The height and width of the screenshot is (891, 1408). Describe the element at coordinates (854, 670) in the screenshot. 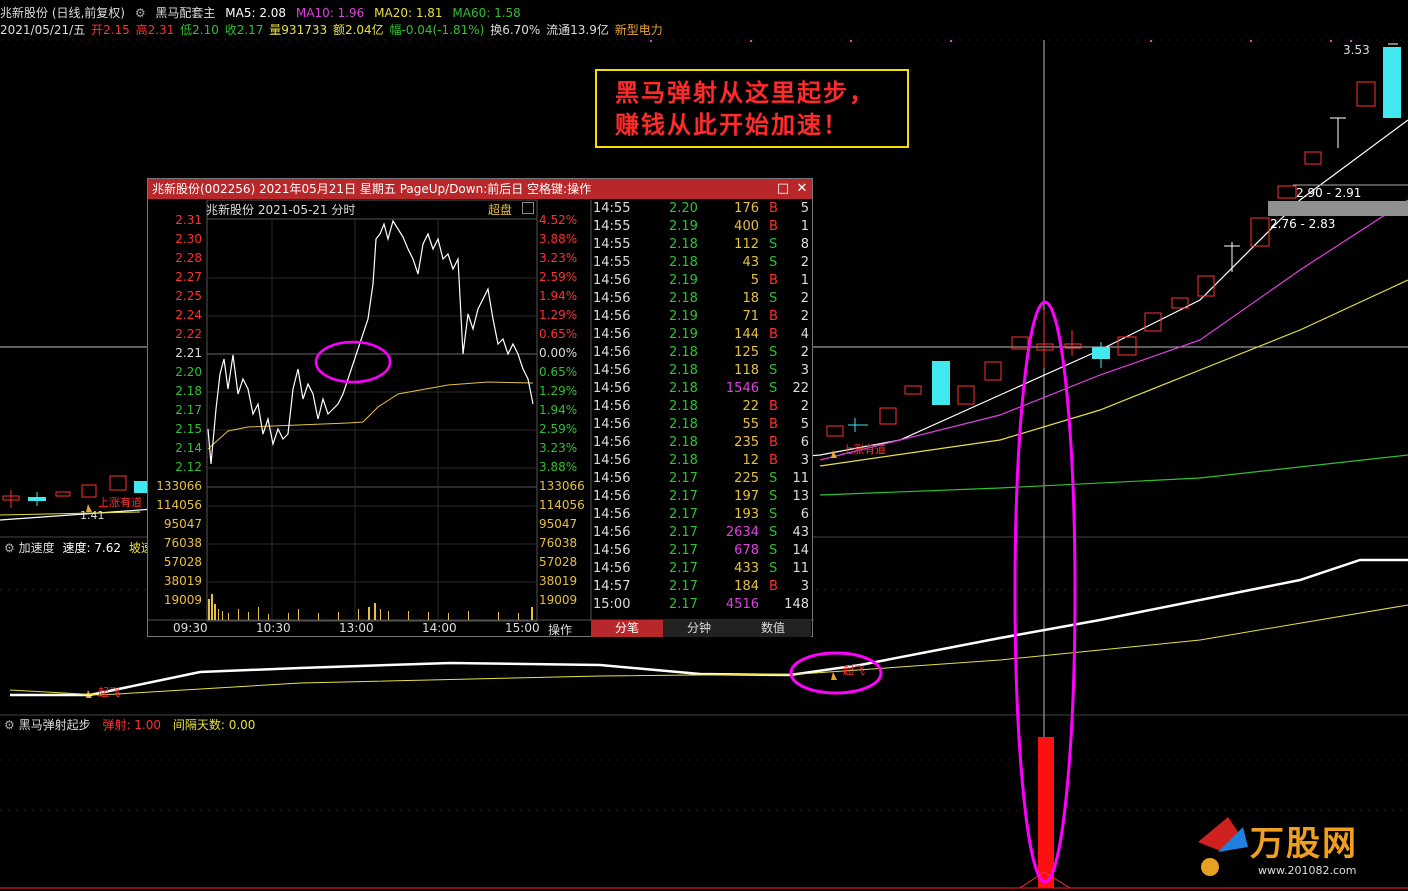

I see `takeoff-label-mid: 起飞` at that location.